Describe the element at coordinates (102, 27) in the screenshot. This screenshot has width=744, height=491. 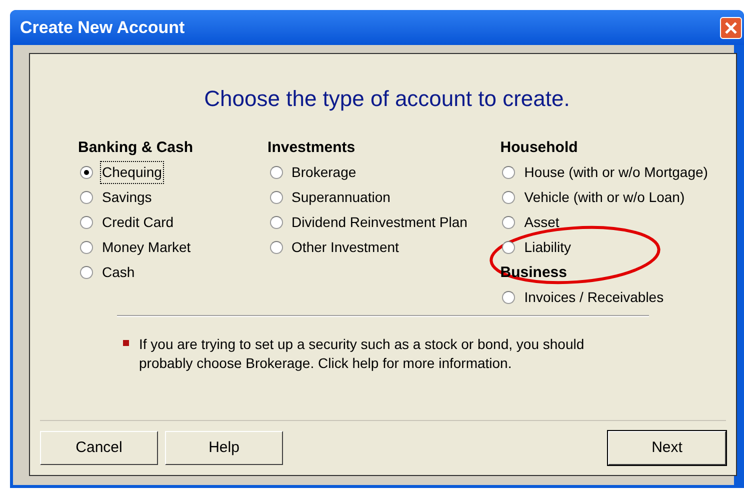
I see `window-title: Create New Account` at that location.